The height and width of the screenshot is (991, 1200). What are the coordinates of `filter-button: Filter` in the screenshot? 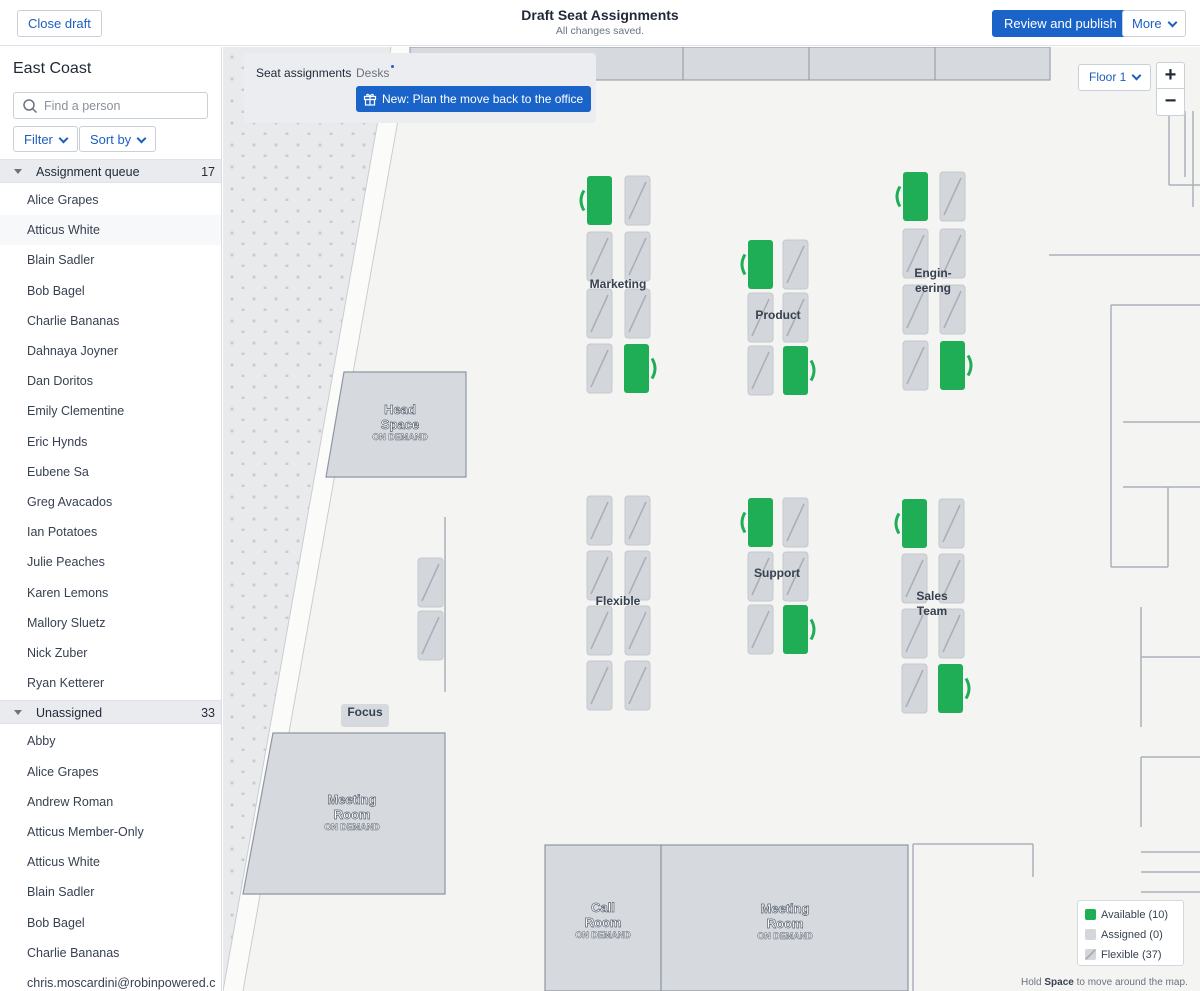 It's located at (45, 139).